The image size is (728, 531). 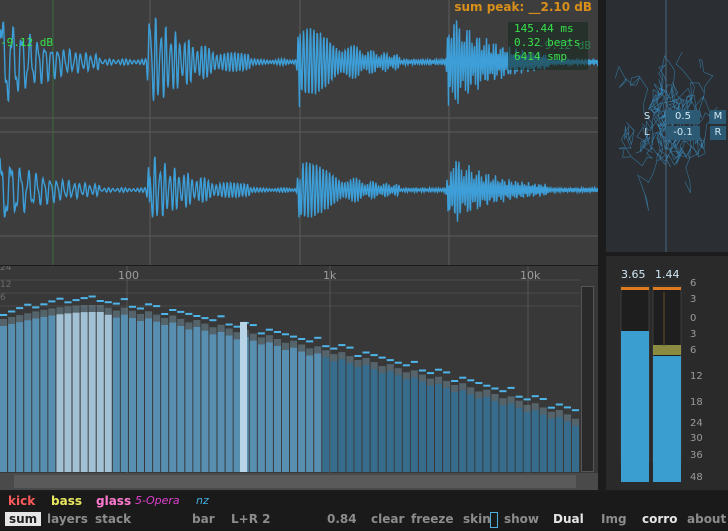 I want to click on dual-button: Dual, so click(x=568, y=519).